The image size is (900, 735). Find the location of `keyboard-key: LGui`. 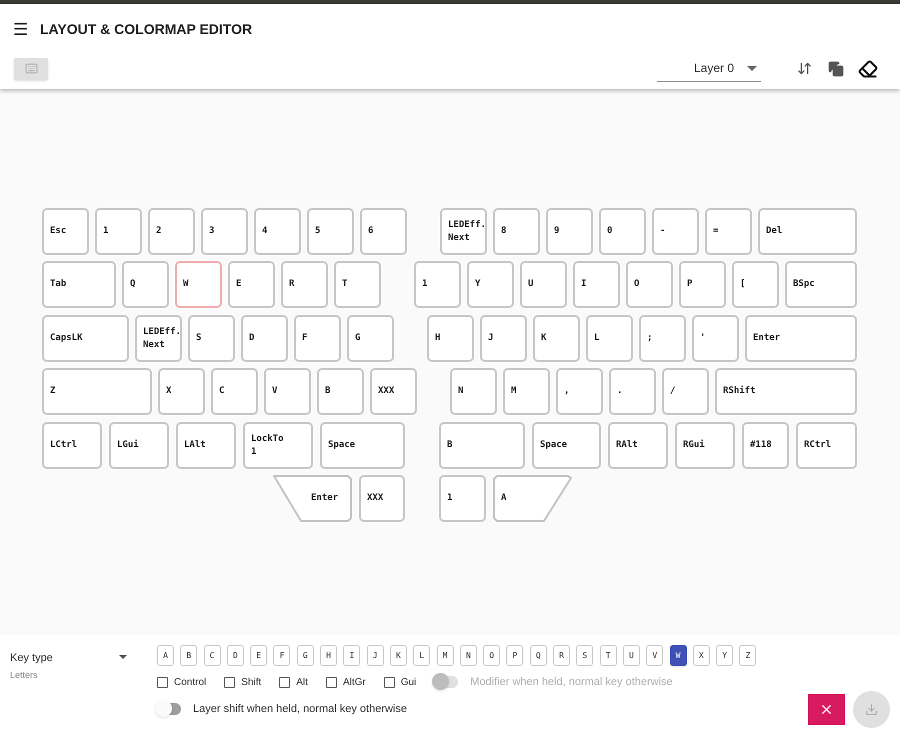

keyboard-key: LGui is located at coordinates (139, 445).